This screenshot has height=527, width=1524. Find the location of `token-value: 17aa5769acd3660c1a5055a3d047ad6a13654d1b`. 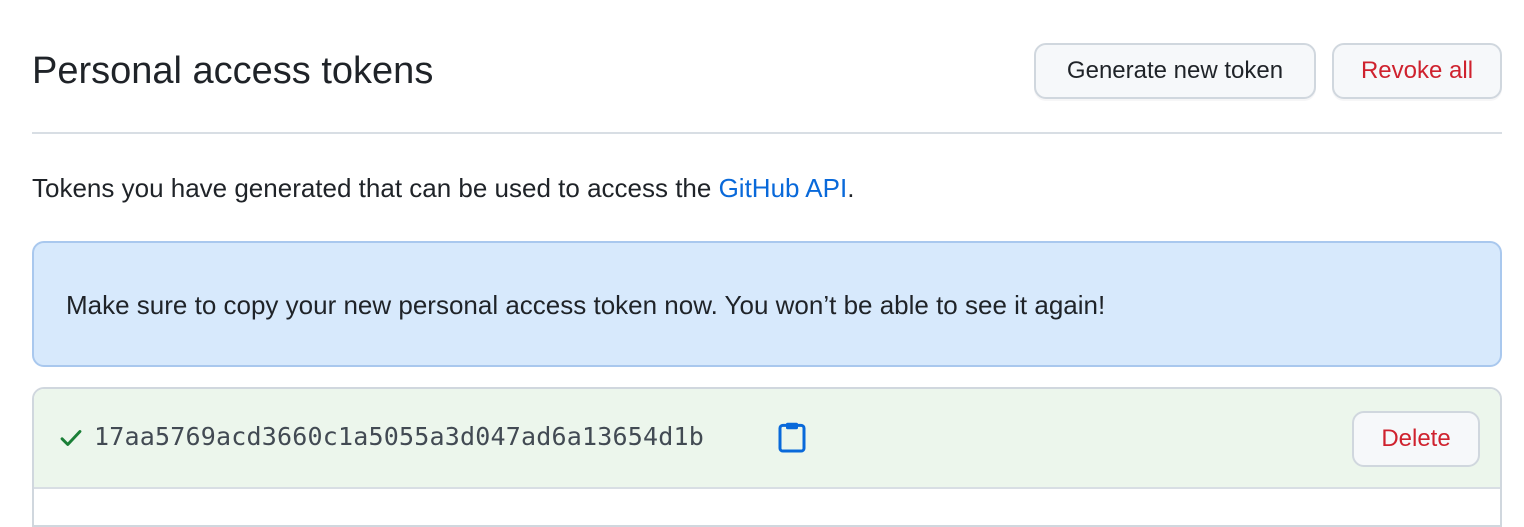

token-value: 17aa5769acd3660c1a5055a3d047ad6a13654d1b is located at coordinates (399, 436).